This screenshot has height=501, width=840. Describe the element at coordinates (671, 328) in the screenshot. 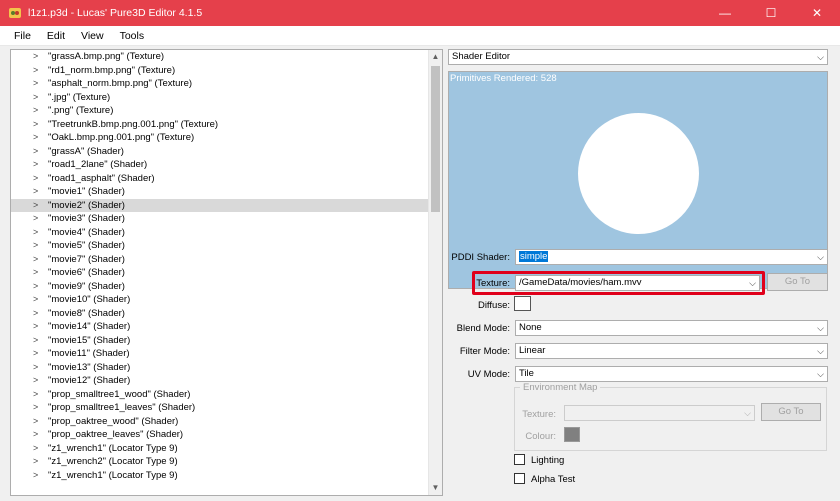

I see `blend-mode-select: None ⌵` at that location.